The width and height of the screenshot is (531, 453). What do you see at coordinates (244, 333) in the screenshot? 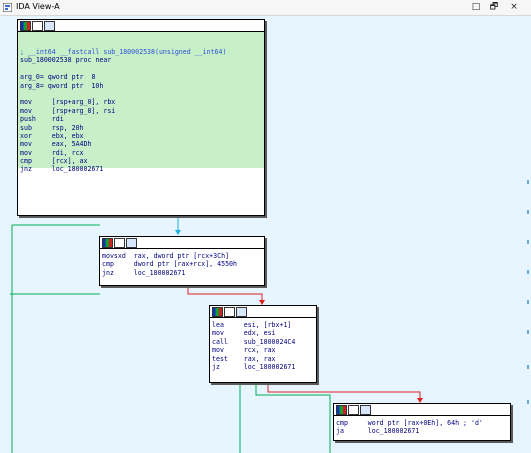
I see `code-line: mov edx, esi` at bounding box center [244, 333].